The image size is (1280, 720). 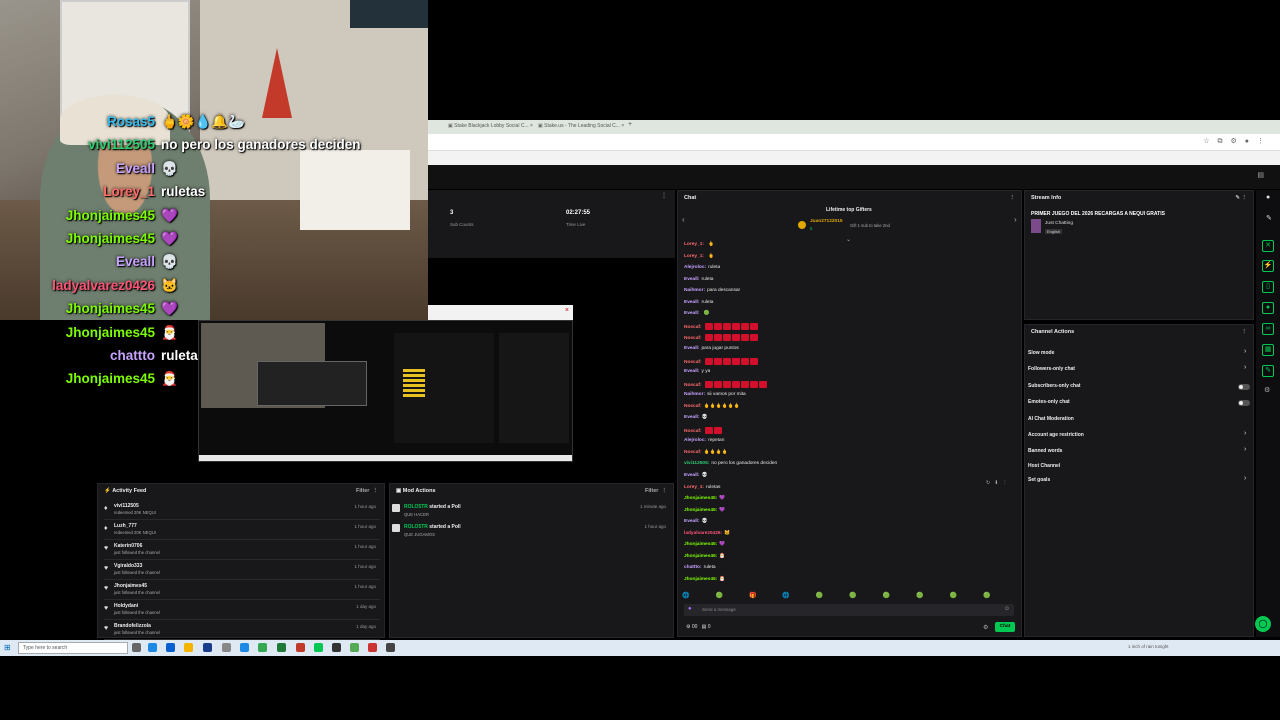 What do you see at coordinates (1245, 332) in the screenshot?
I see `channel-actions-menu-icon: ⋮` at bounding box center [1245, 332].